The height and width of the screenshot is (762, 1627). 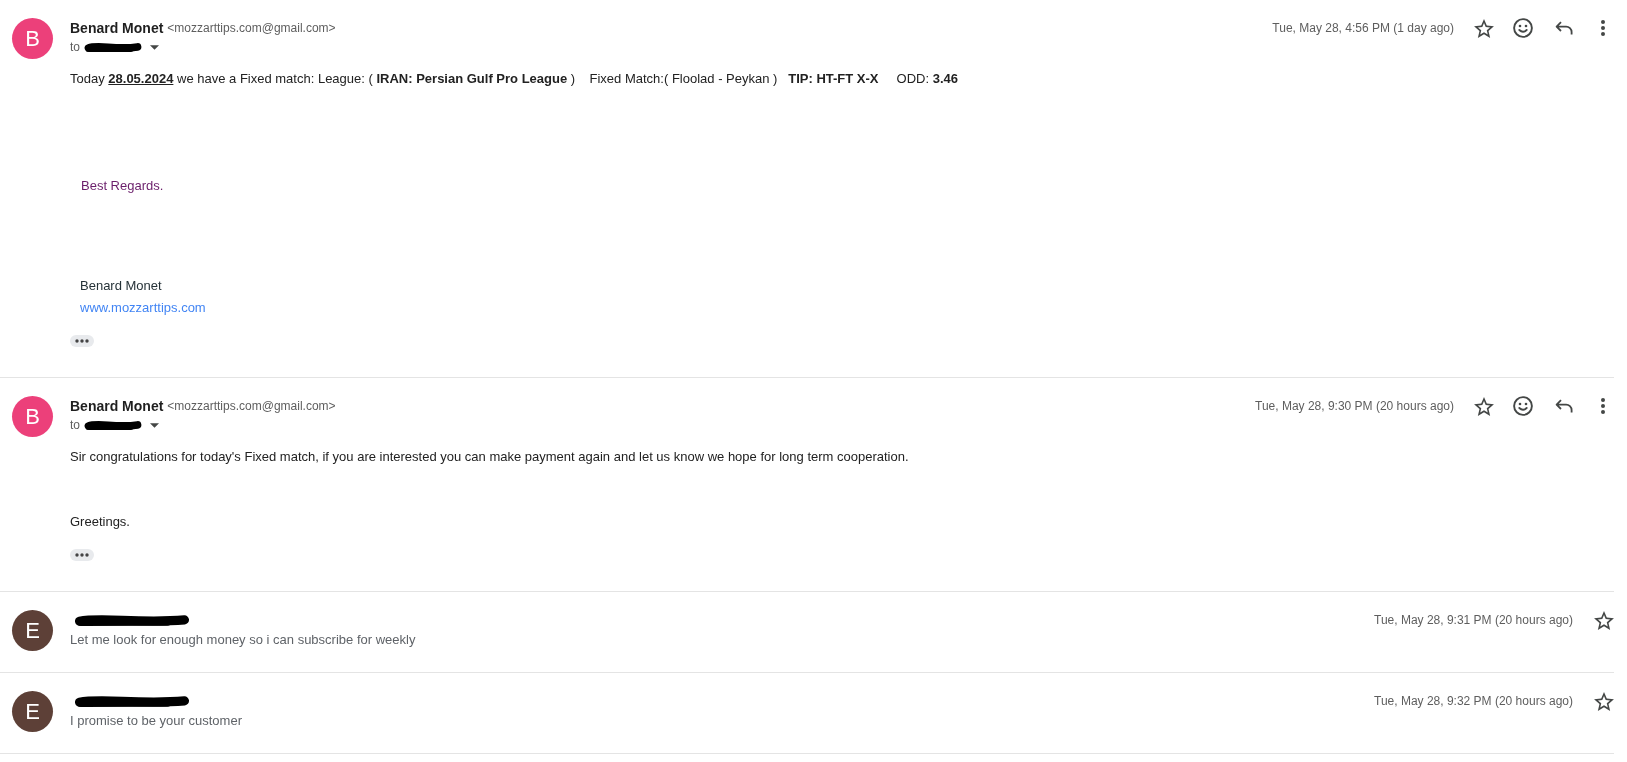 I want to click on closing-text: Best Regards., so click(x=122, y=186).